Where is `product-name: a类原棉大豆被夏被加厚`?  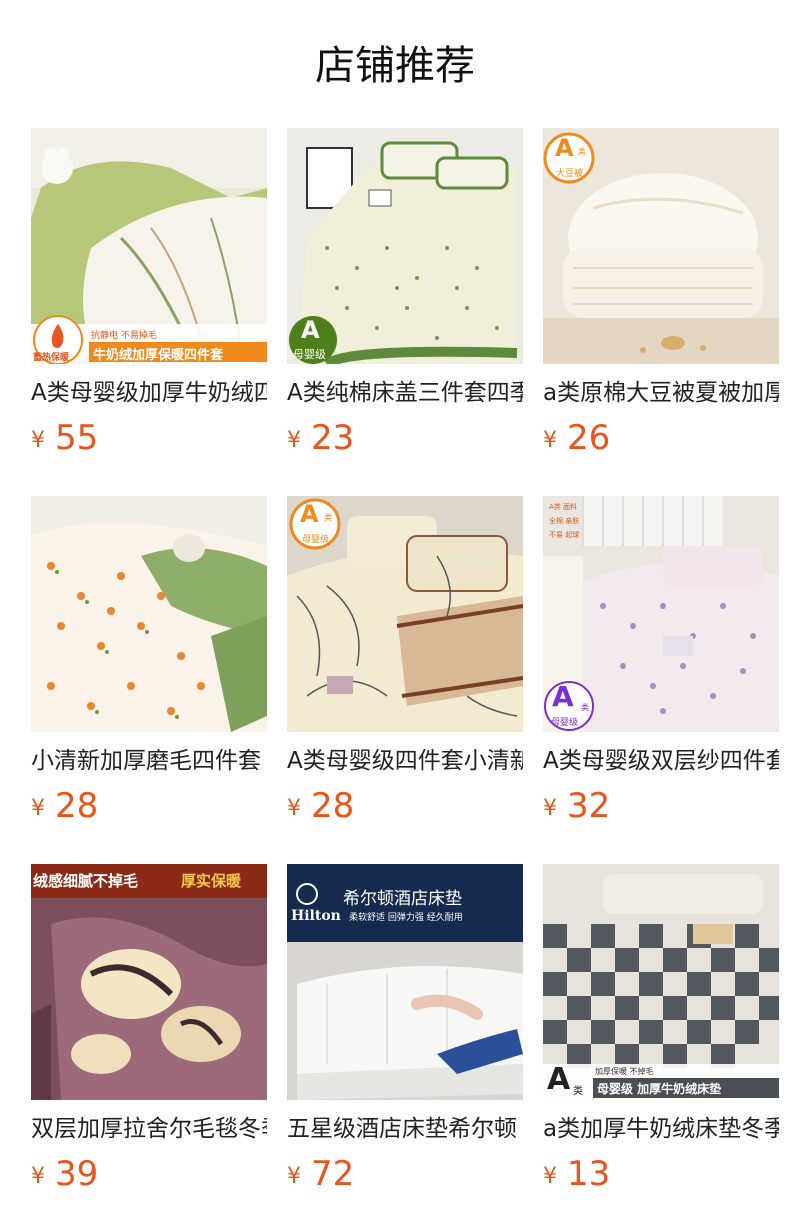
product-name: a类原棉大豆被夏被加厚 is located at coordinates (661, 393).